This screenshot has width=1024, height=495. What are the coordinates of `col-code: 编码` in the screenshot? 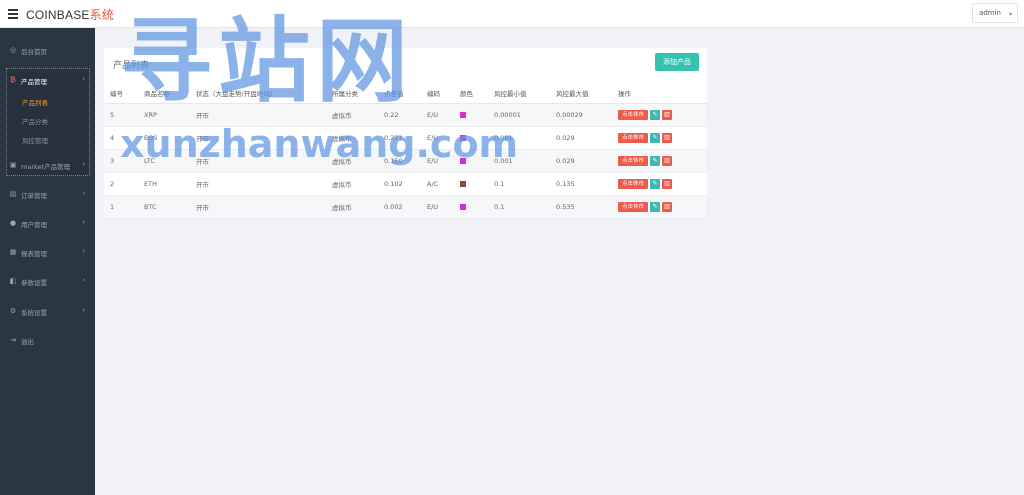 It's located at (437, 94).